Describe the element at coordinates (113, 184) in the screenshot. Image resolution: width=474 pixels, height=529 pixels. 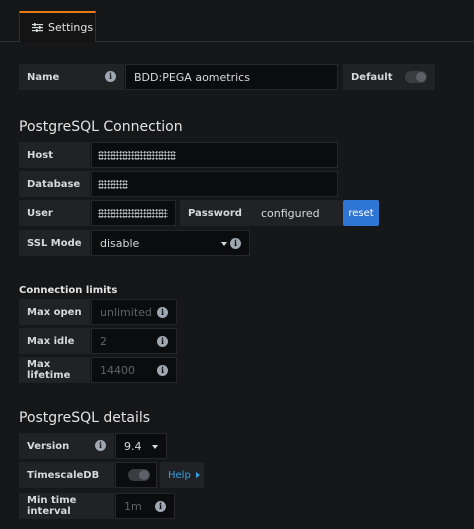
I see `redacted-database` at that location.